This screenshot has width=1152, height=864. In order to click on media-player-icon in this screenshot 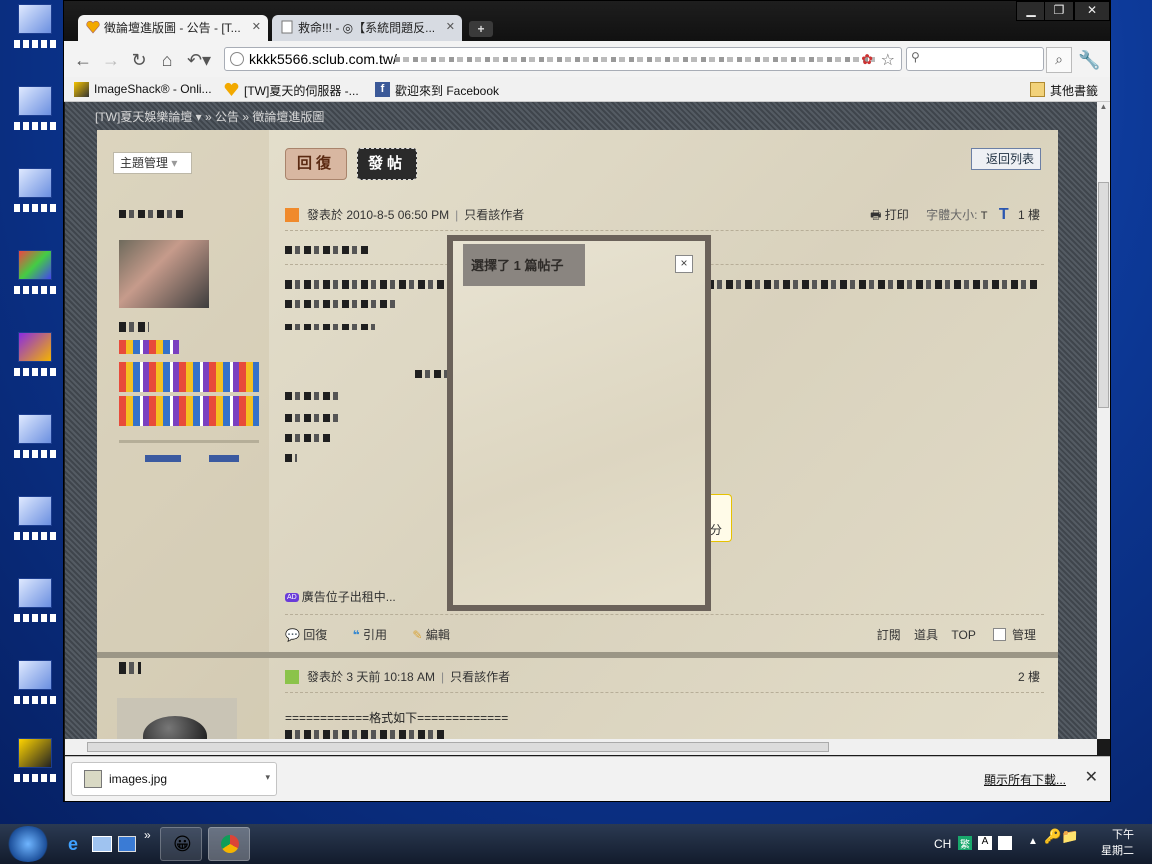, I will do `click(127, 844)`.